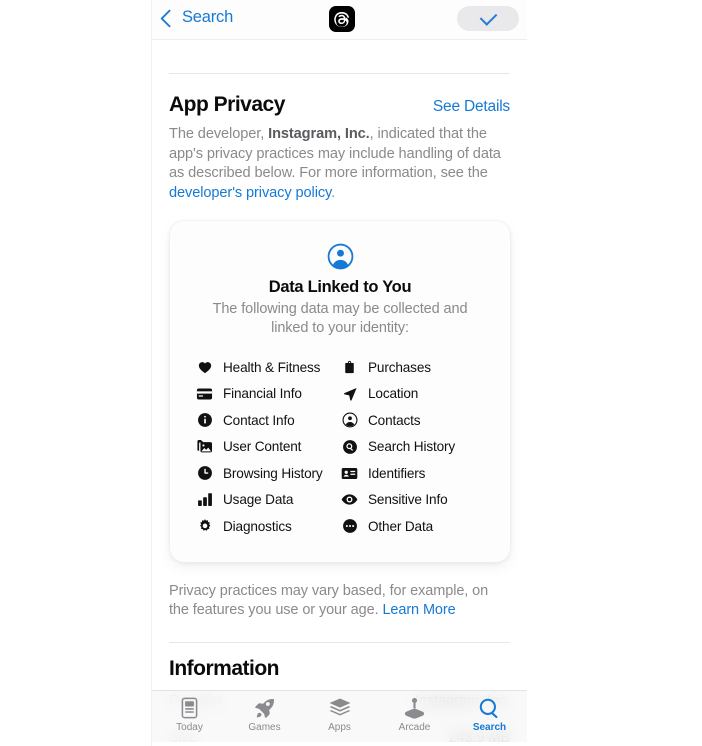 This screenshot has height=746, width=702. Describe the element at coordinates (319, 134) in the screenshot. I see `developer-name: Instagram, Inc.` at that location.